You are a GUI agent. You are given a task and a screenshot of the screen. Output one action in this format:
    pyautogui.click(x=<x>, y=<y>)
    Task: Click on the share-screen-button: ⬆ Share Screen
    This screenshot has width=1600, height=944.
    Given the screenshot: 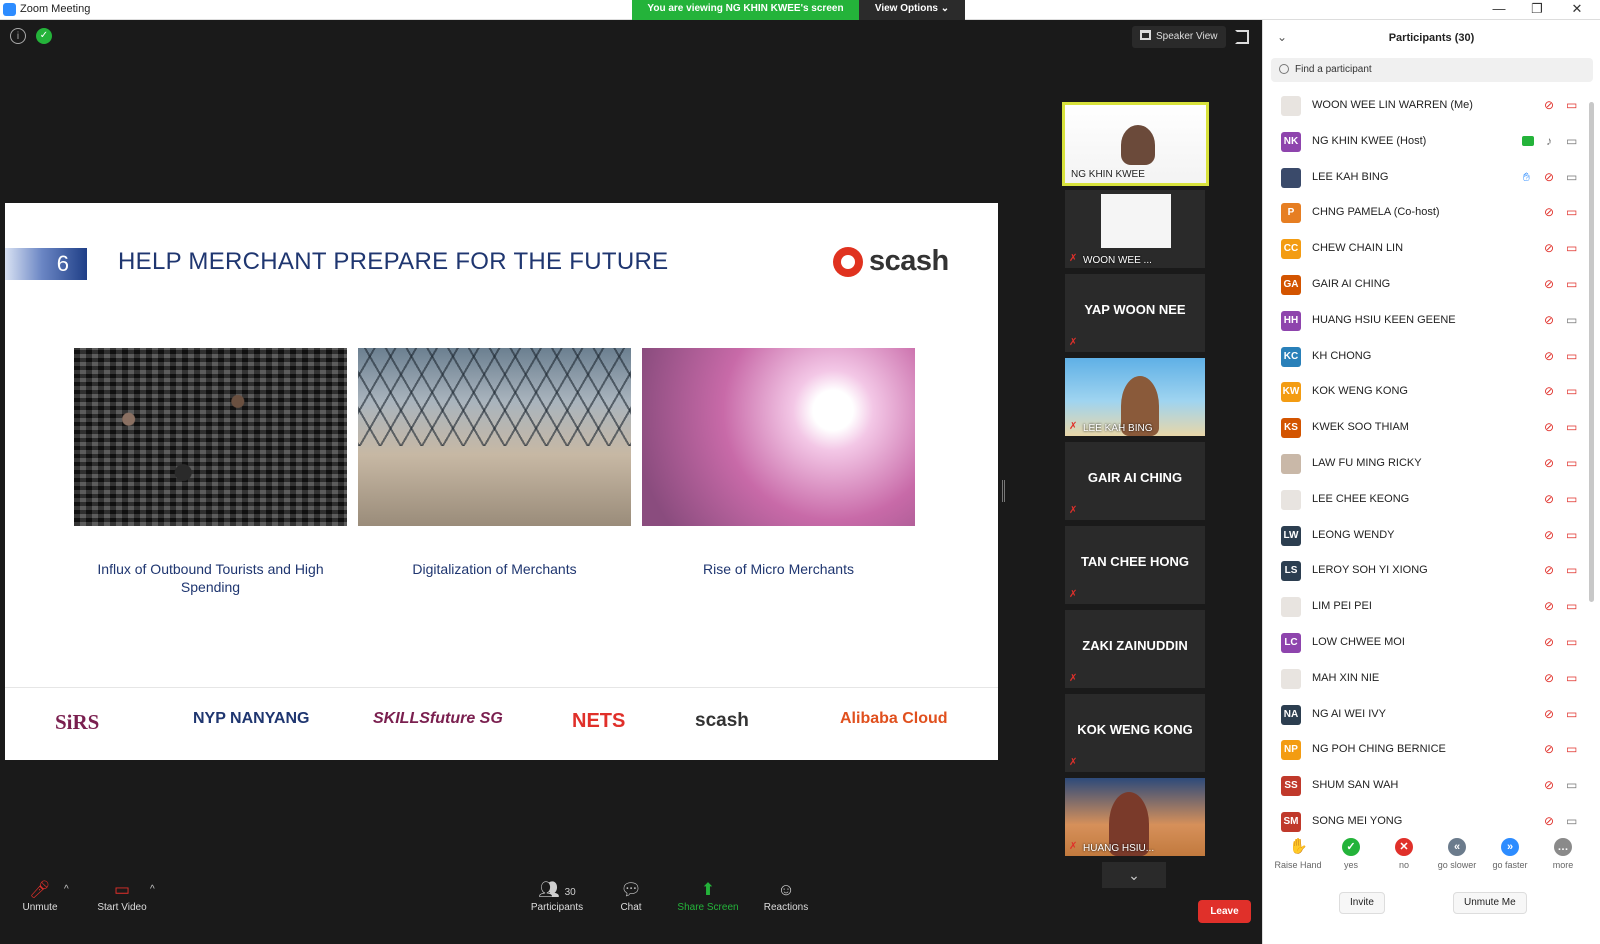 What is the action you would take?
    pyautogui.click(x=708, y=896)
    